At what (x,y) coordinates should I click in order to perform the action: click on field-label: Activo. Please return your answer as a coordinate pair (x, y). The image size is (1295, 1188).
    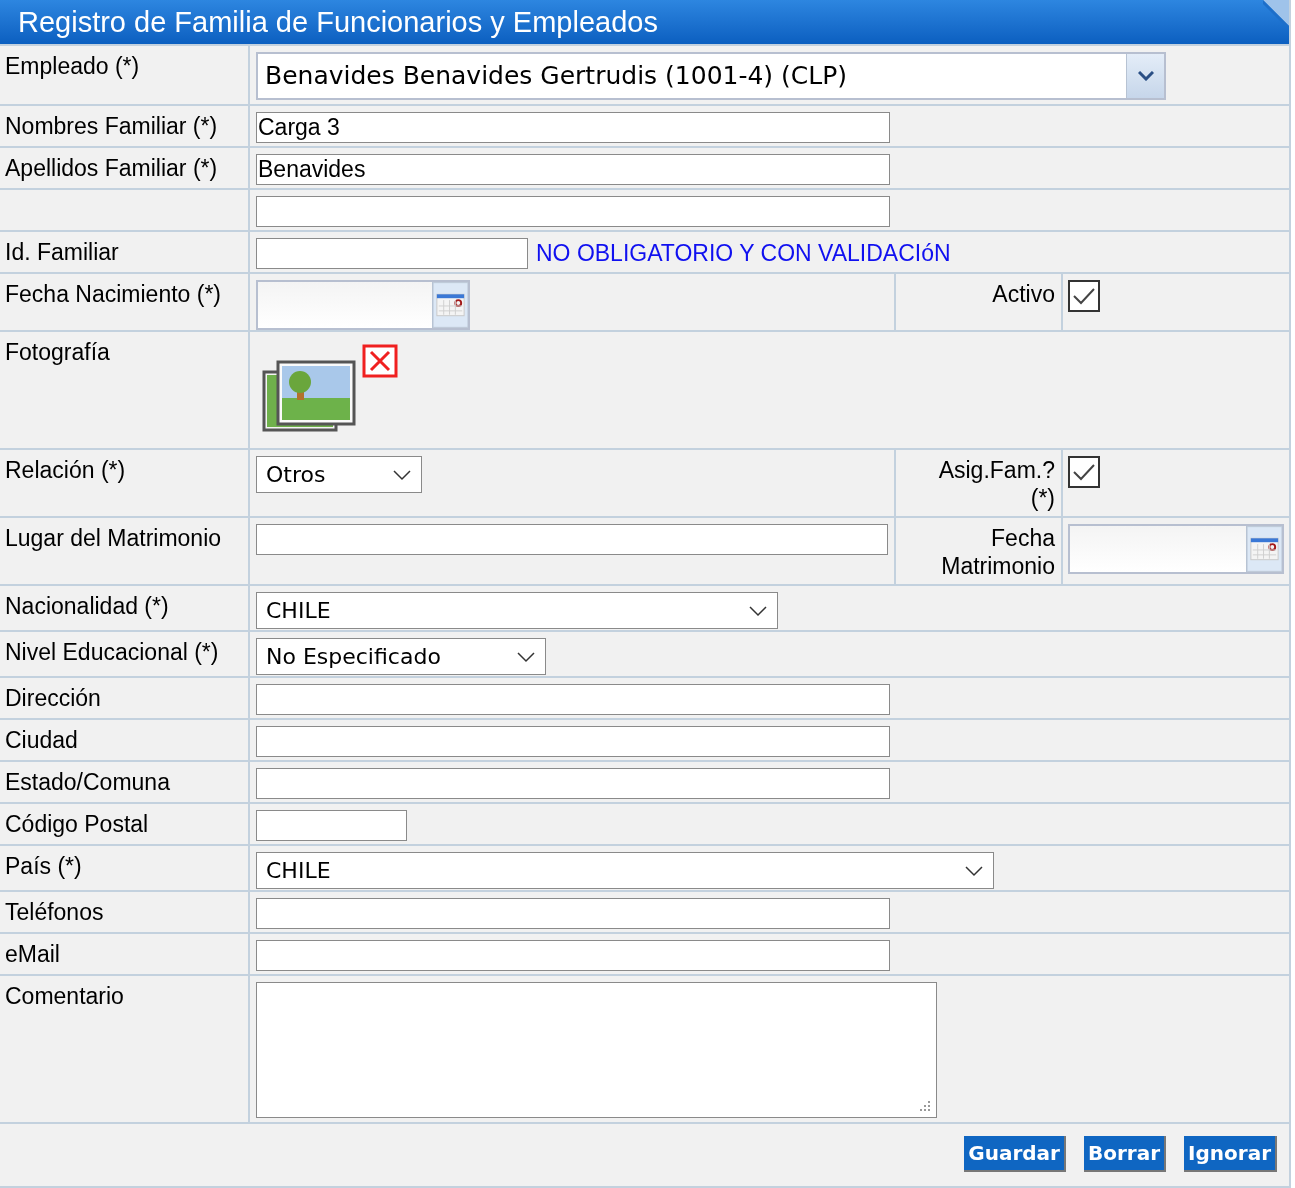
    Looking at the image, I should click on (1023, 294).